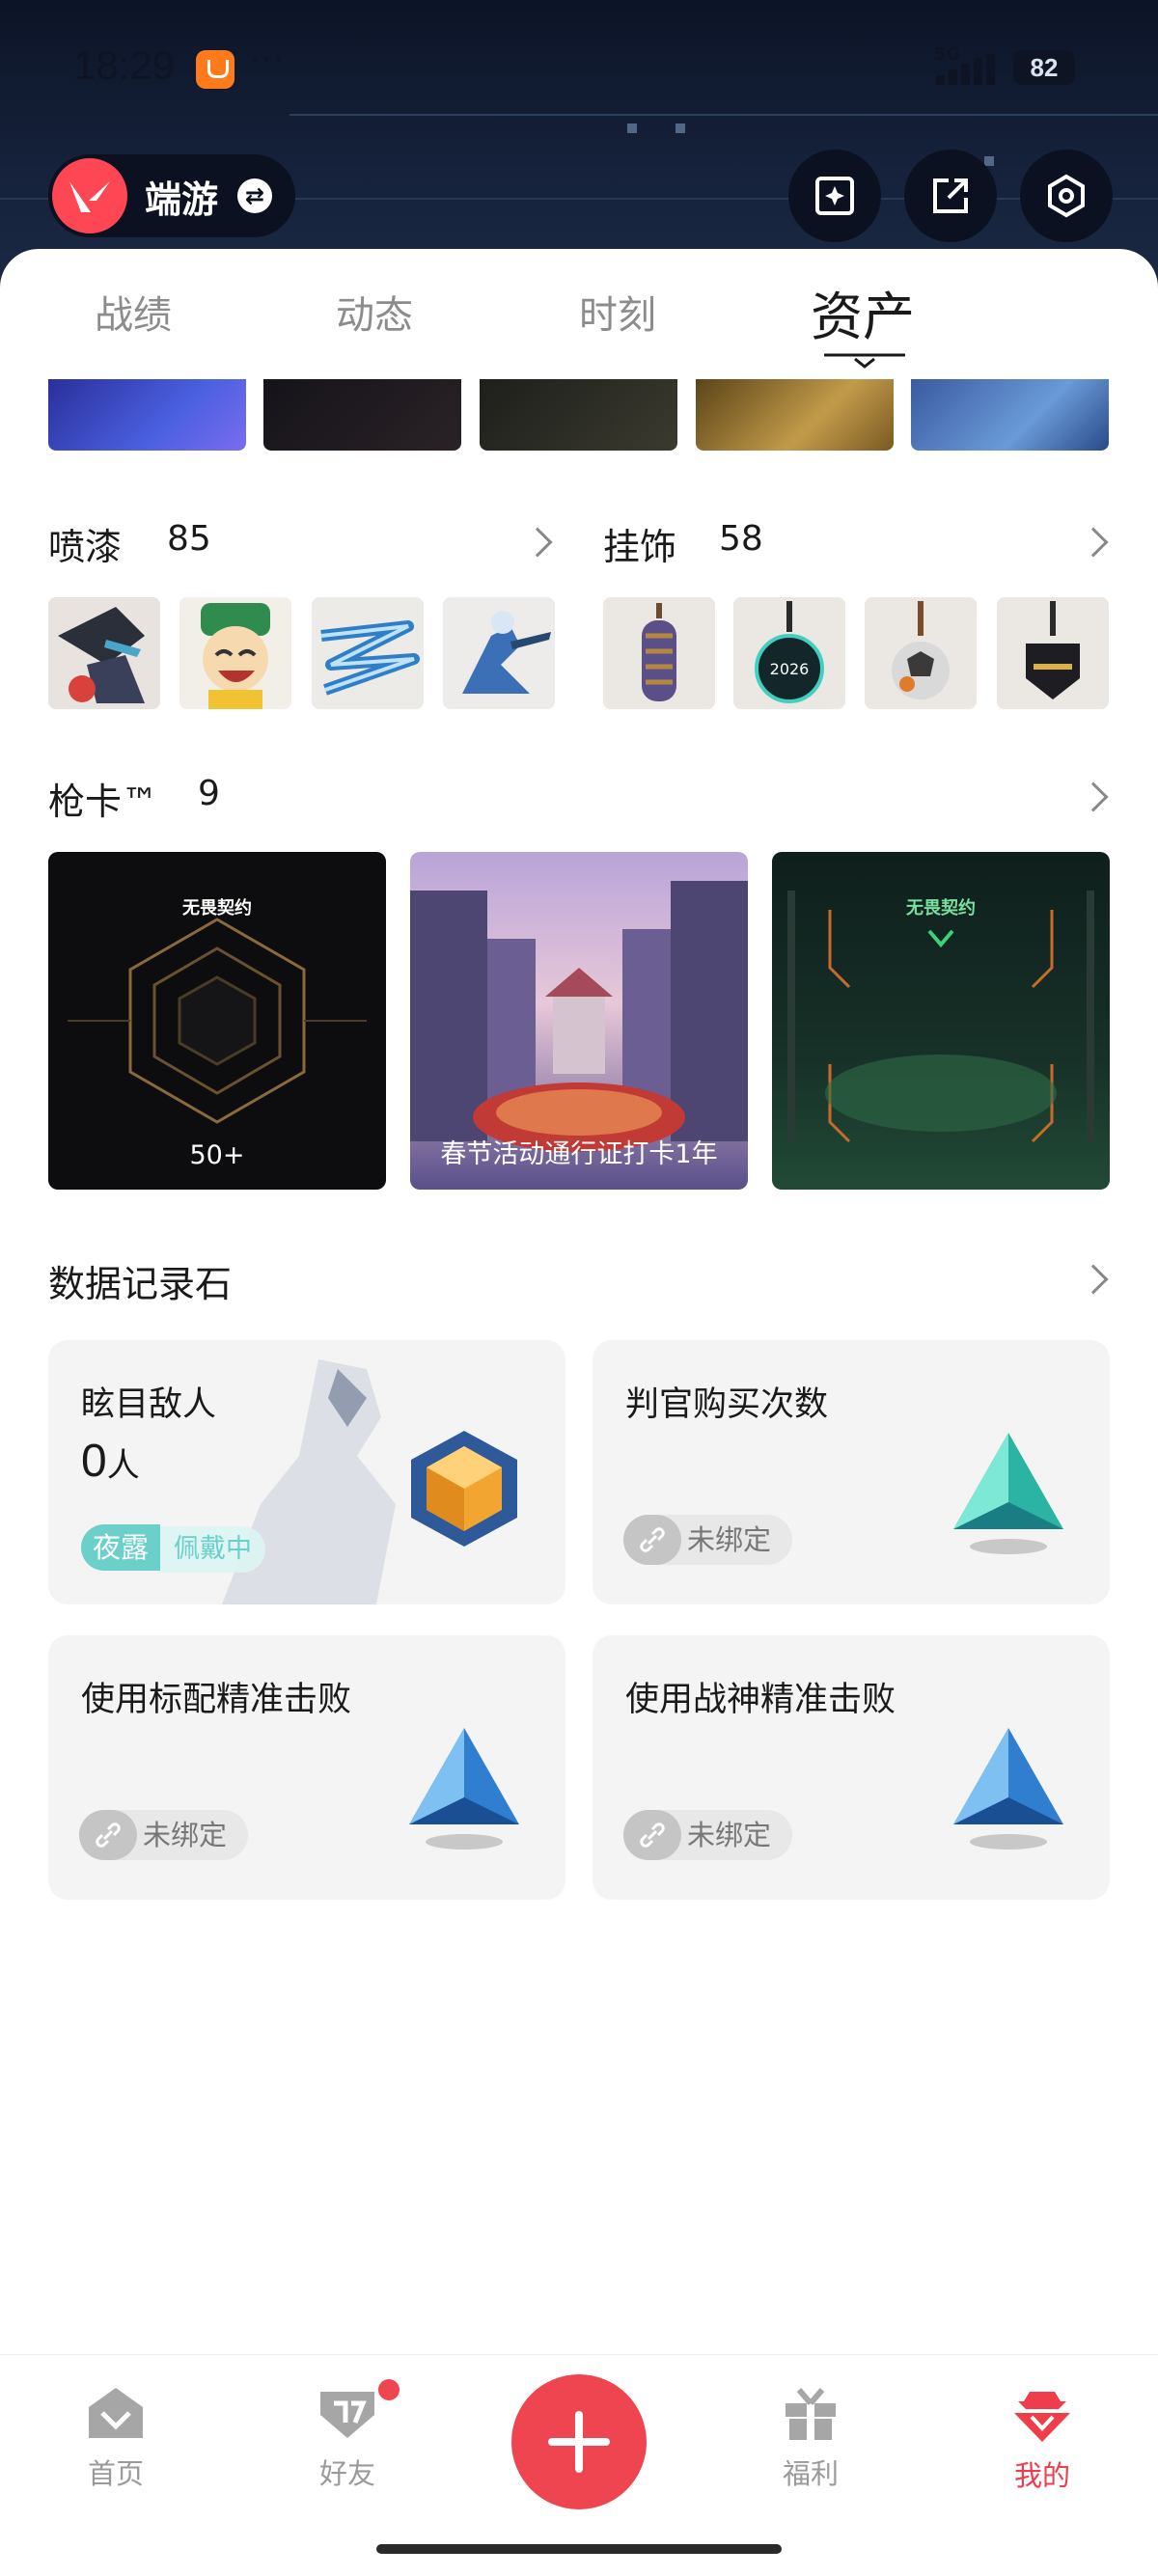  What do you see at coordinates (1044, 67) in the screenshot?
I see `battery-icon: 82` at bounding box center [1044, 67].